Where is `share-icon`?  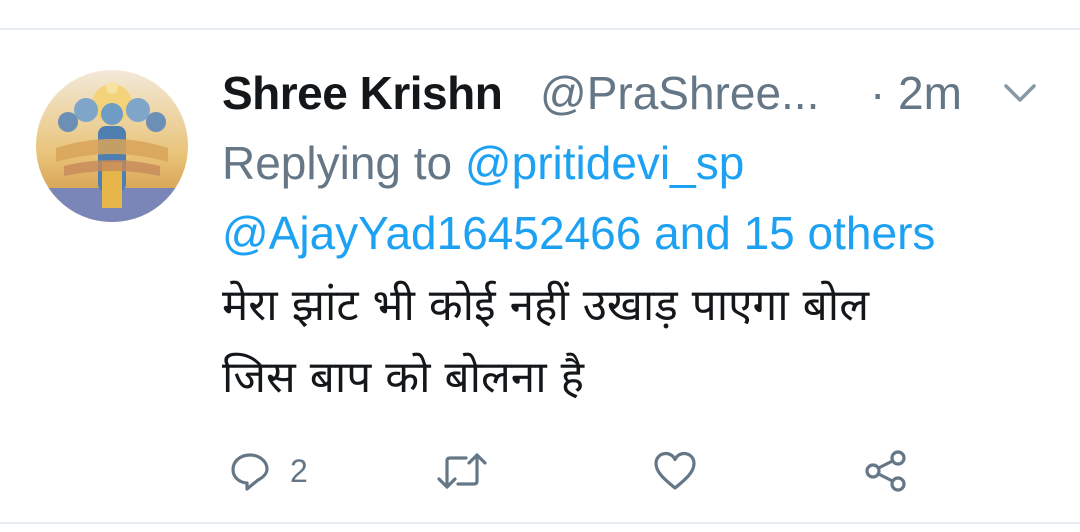
share-icon is located at coordinates (886, 471).